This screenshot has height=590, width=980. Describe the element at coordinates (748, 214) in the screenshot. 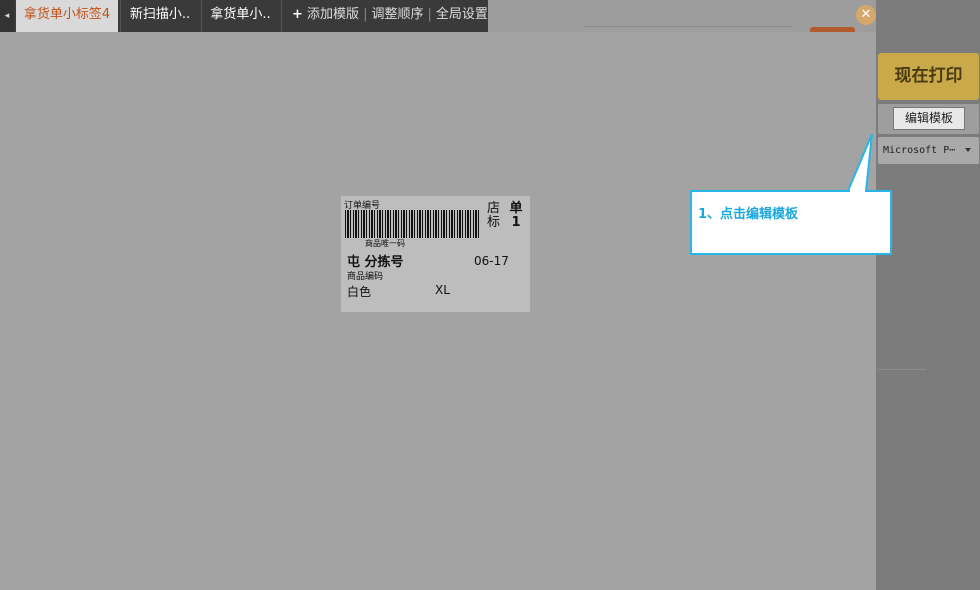

I see `tip-text: 1、点击编辑模板` at that location.